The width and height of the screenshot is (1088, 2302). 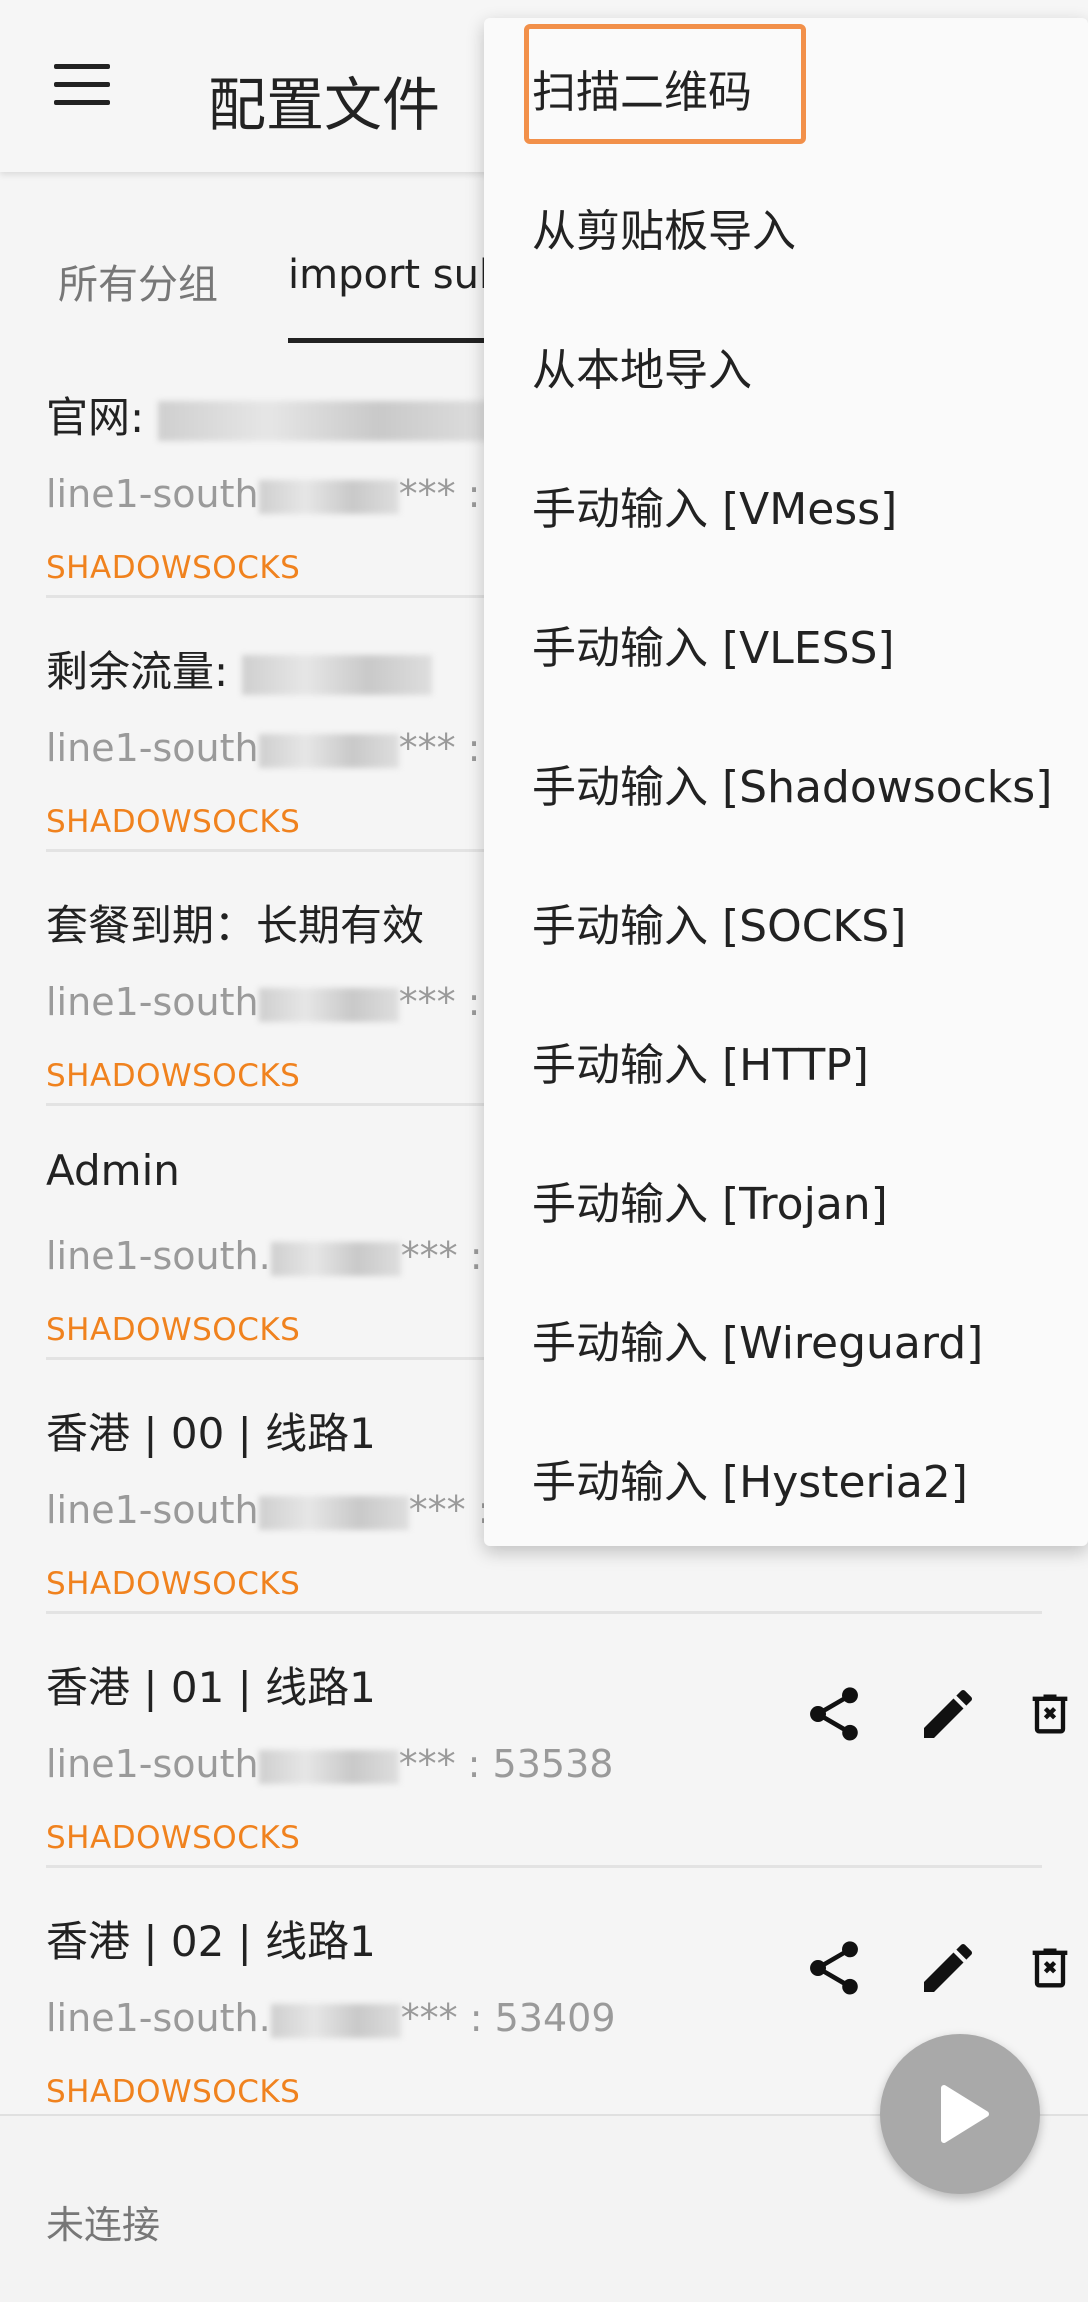 I want to click on profile-name: Admin, so click(x=113, y=1170).